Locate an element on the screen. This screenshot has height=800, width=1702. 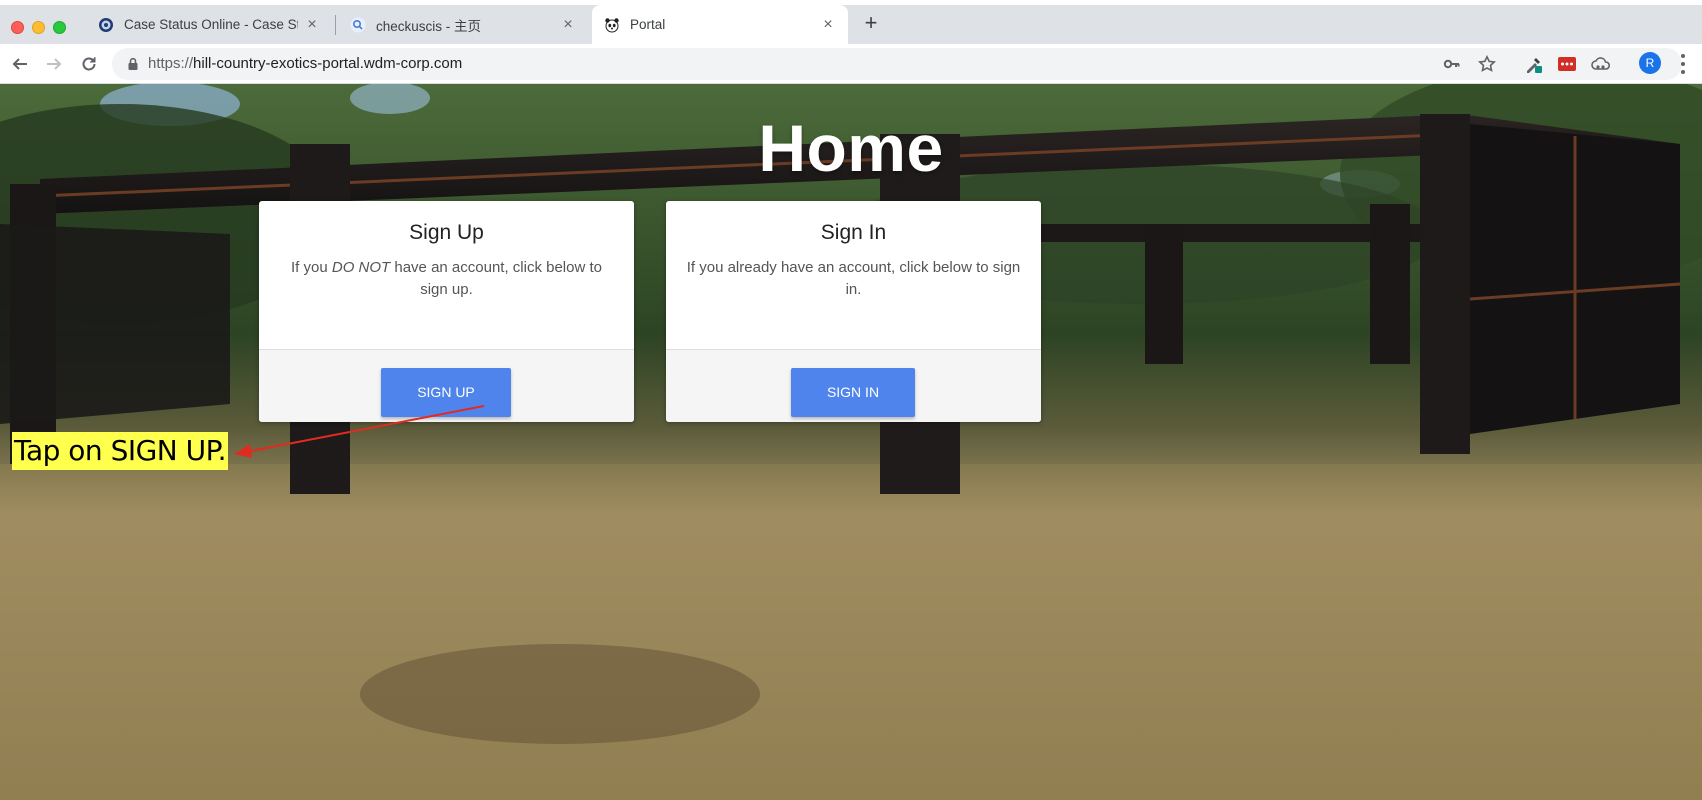
tab-title: checkuscis - 主页 is located at coordinates (429, 26).